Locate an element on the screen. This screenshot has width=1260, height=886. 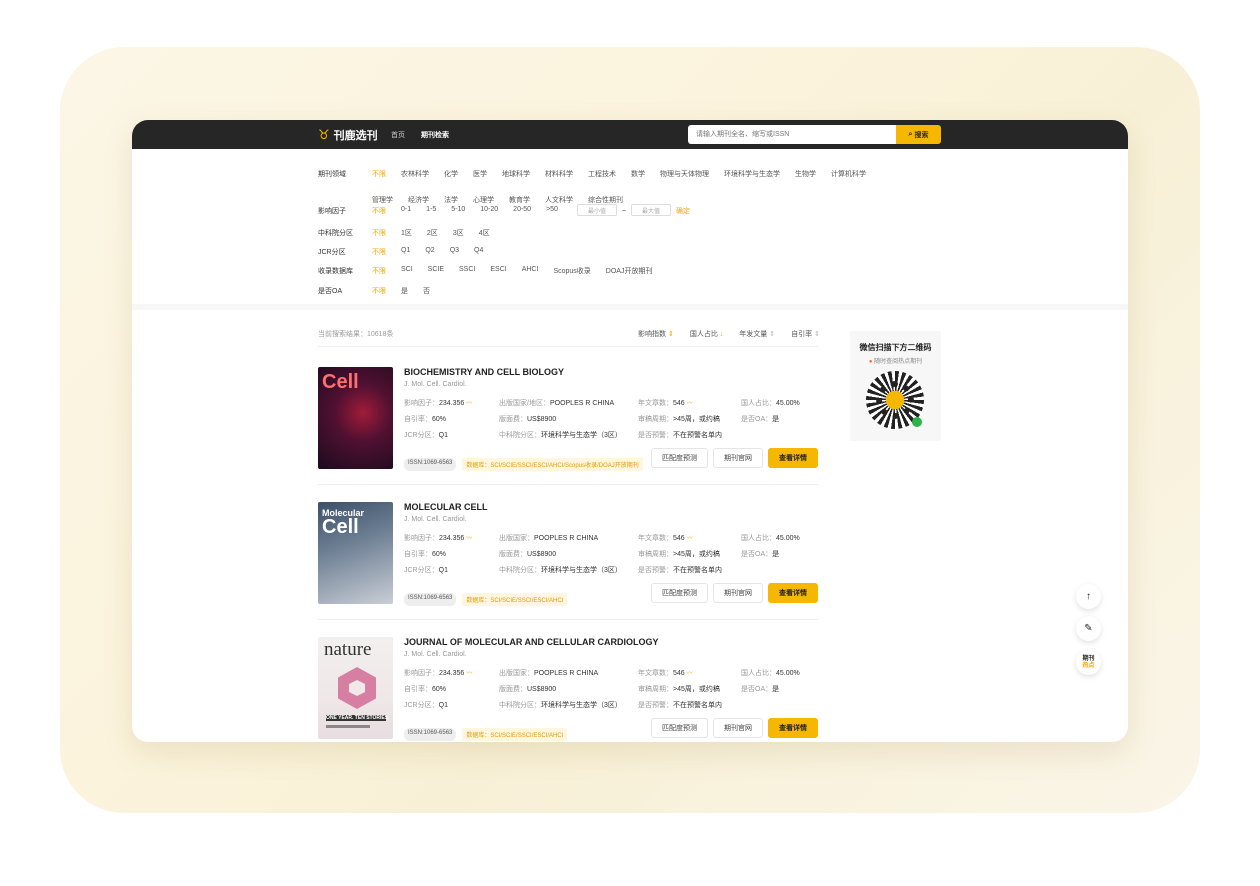
filter-option: 物理与天体物理 is located at coordinates (684, 174).